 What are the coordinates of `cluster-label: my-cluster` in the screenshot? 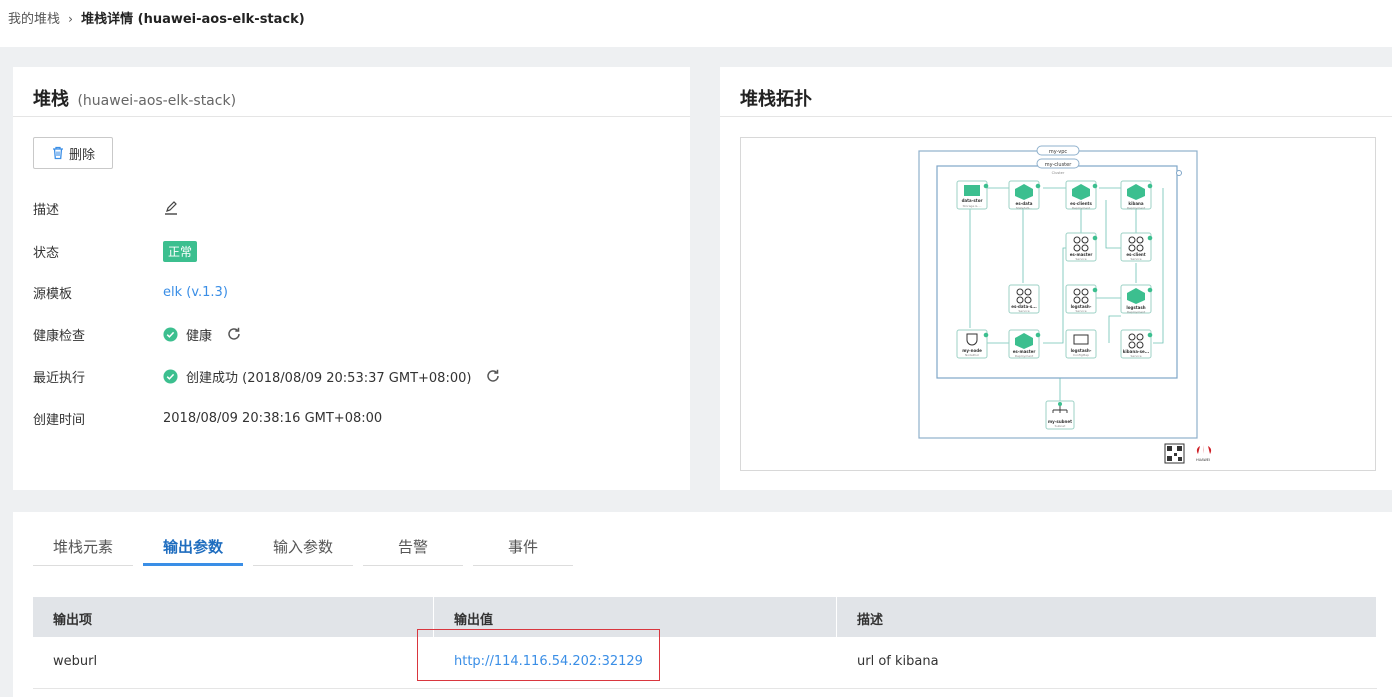 It's located at (1058, 165).